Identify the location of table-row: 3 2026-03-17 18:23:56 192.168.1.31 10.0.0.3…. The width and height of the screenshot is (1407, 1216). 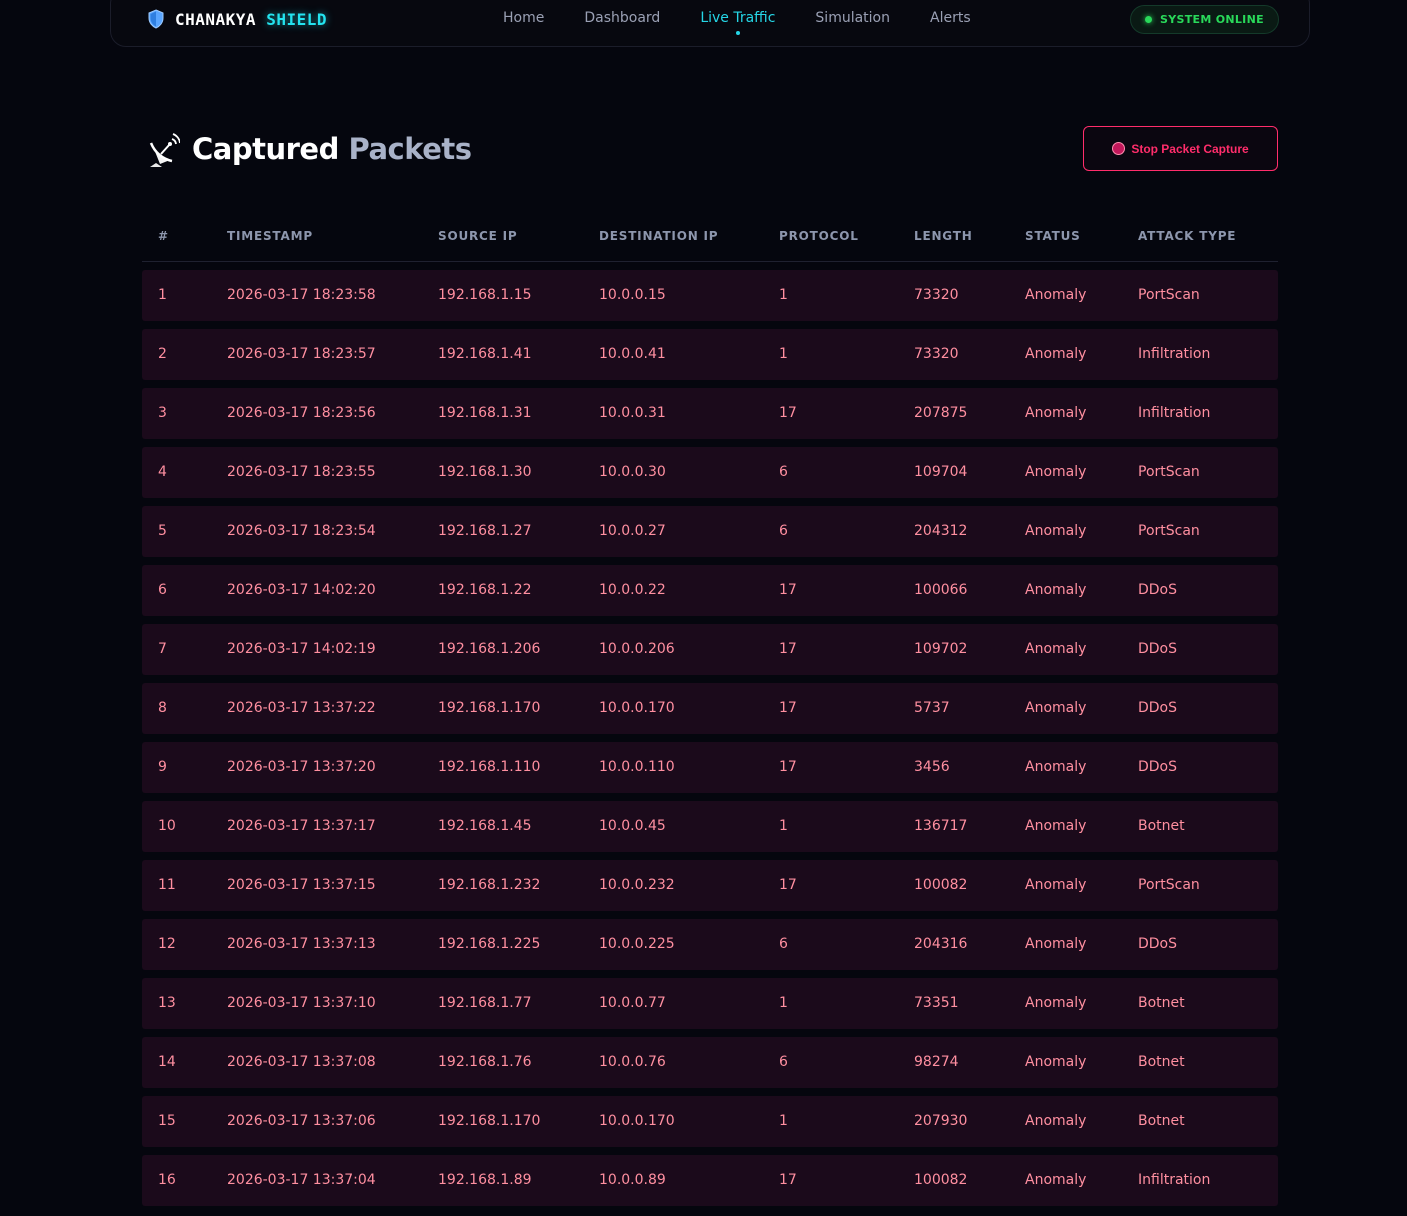
(710, 413).